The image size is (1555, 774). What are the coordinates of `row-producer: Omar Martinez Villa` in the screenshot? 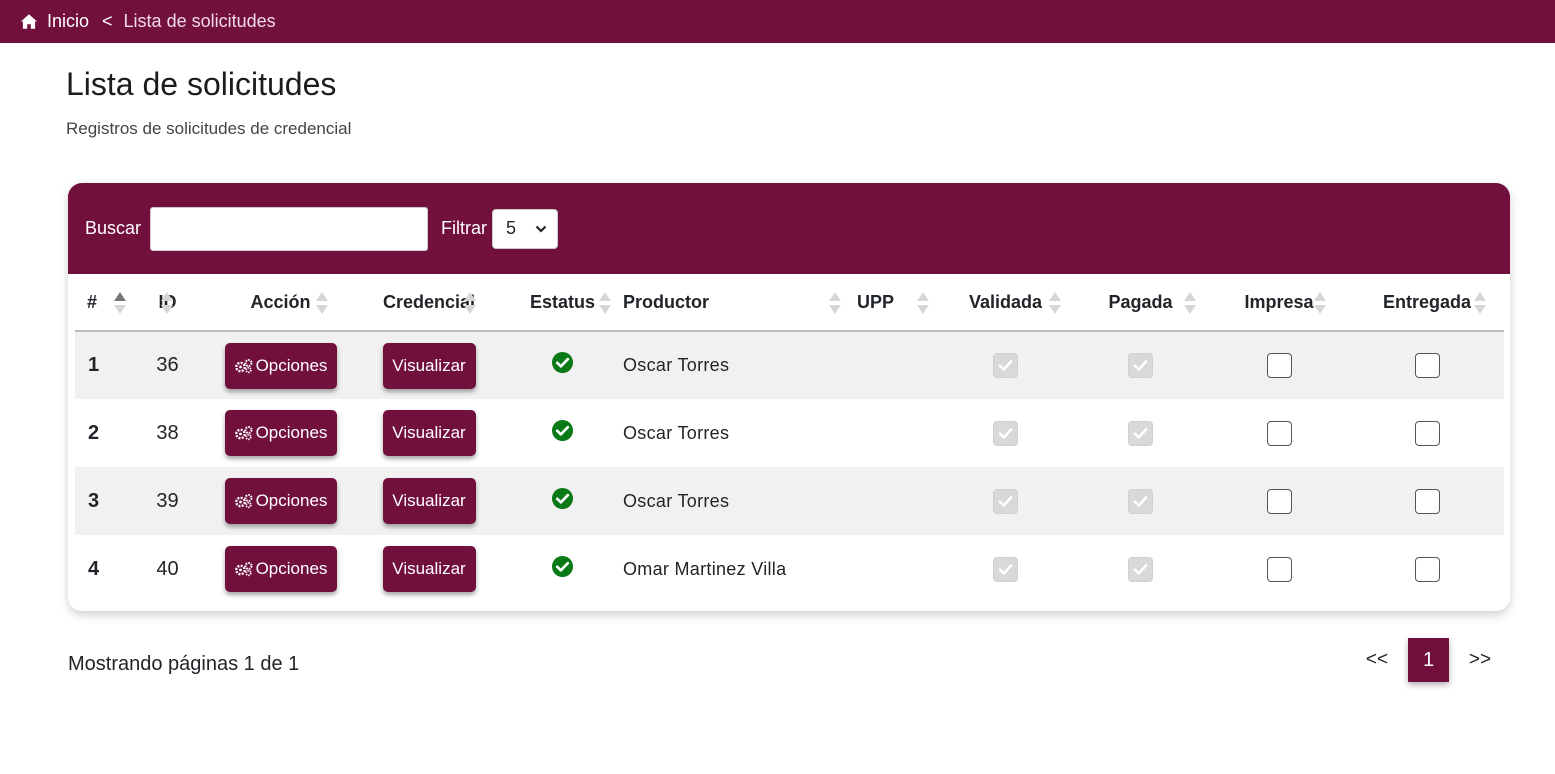 It's located at (705, 568).